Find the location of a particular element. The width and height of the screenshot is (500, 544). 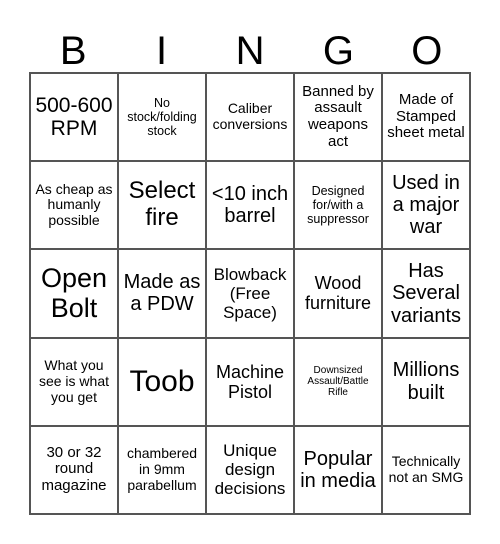

bingo-cell: Technically not an SMG is located at coordinates (426, 469).